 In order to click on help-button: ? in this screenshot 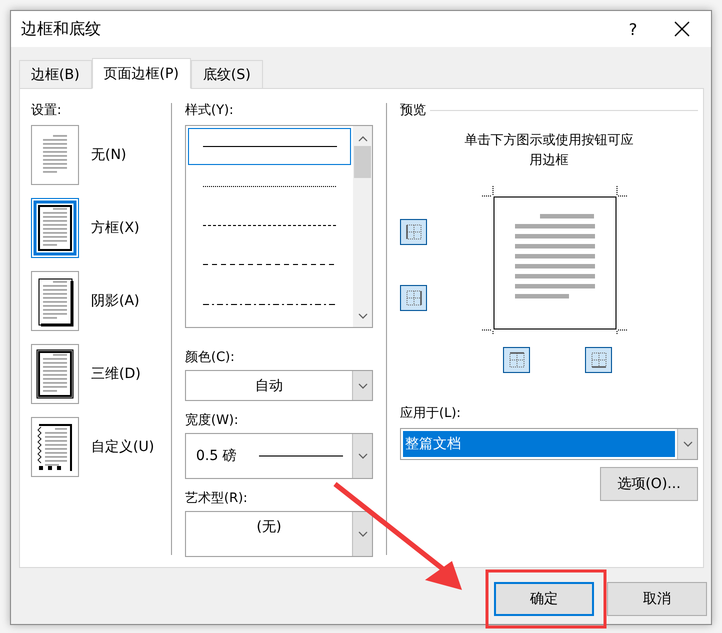, I will do `click(633, 29)`.